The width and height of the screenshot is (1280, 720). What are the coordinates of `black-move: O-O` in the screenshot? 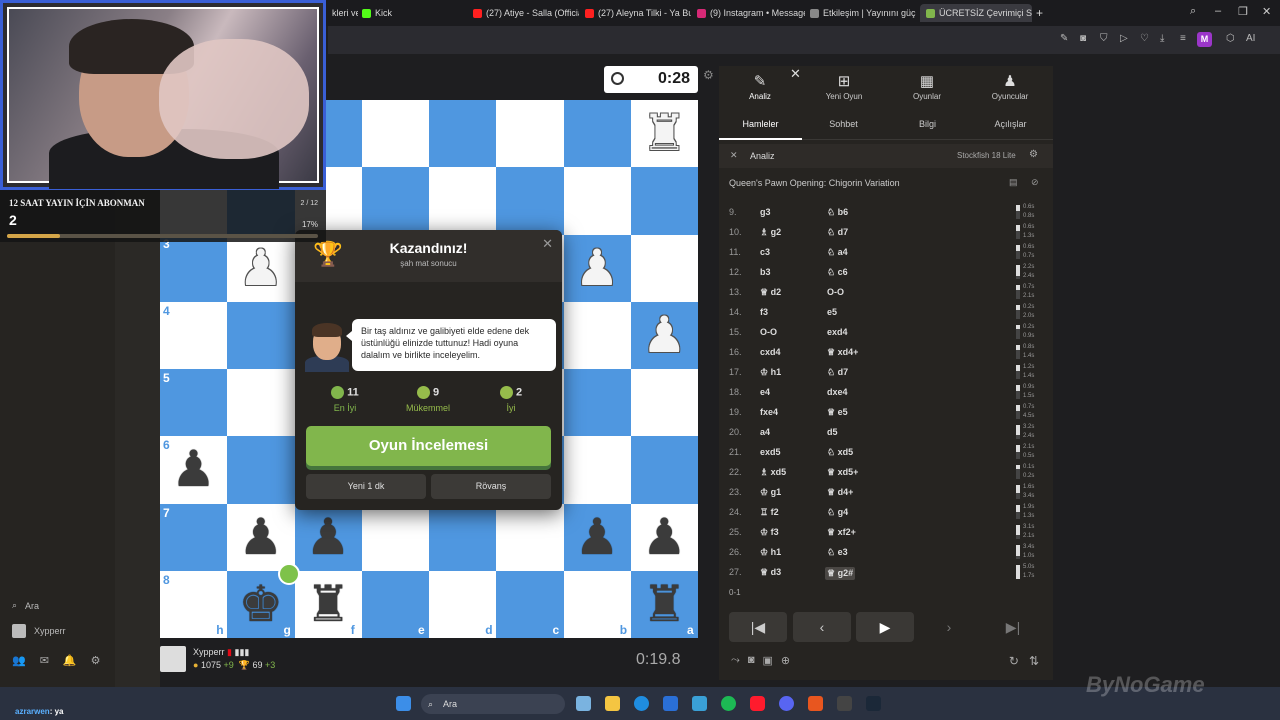 It's located at (835, 292).